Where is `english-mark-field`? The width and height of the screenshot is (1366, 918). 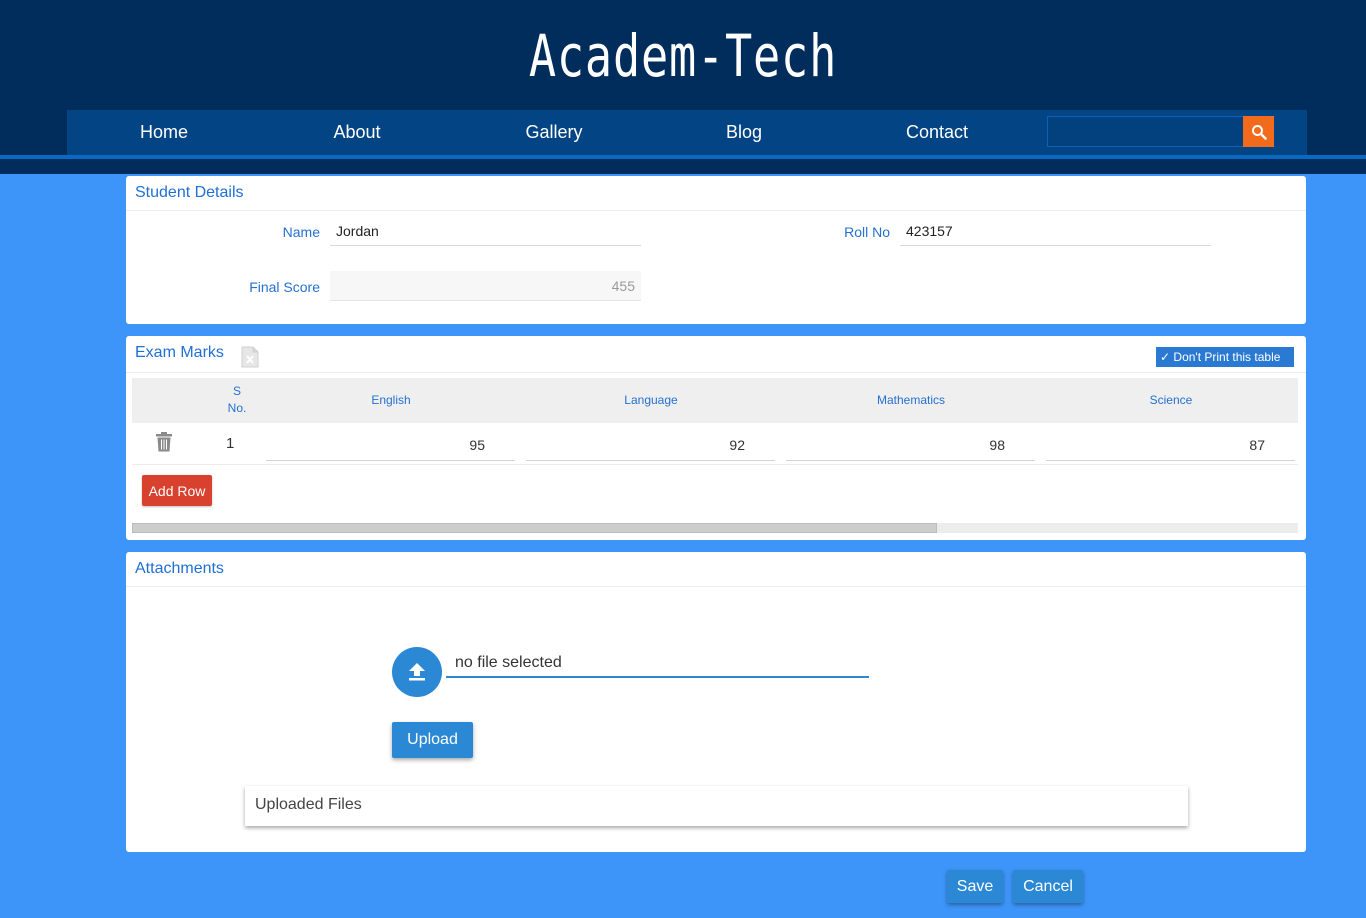
english-mark-field is located at coordinates (390, 445).